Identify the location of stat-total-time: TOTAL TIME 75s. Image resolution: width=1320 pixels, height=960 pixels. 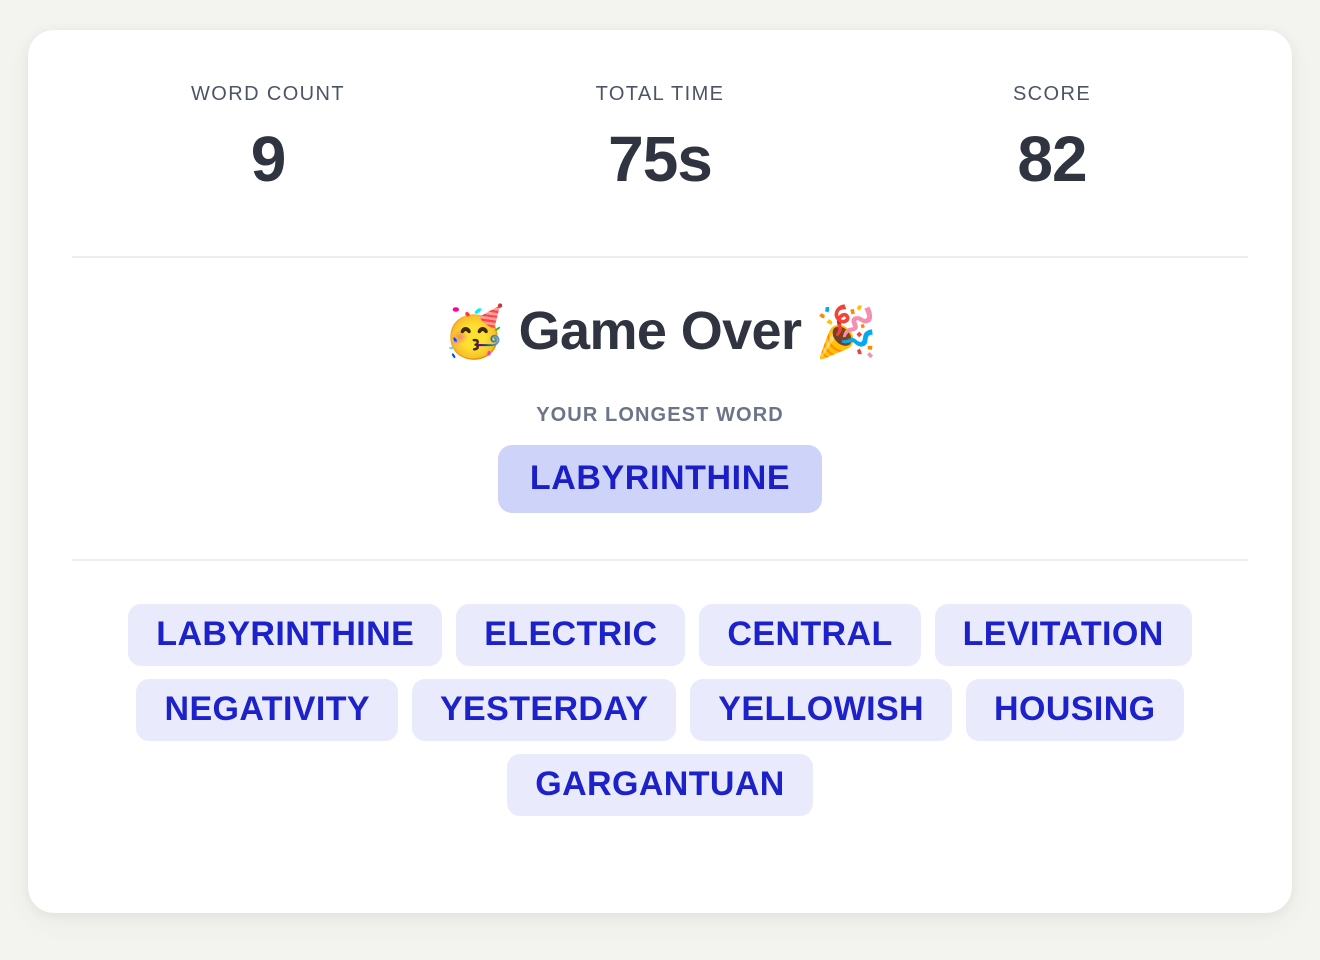
(660, 138).